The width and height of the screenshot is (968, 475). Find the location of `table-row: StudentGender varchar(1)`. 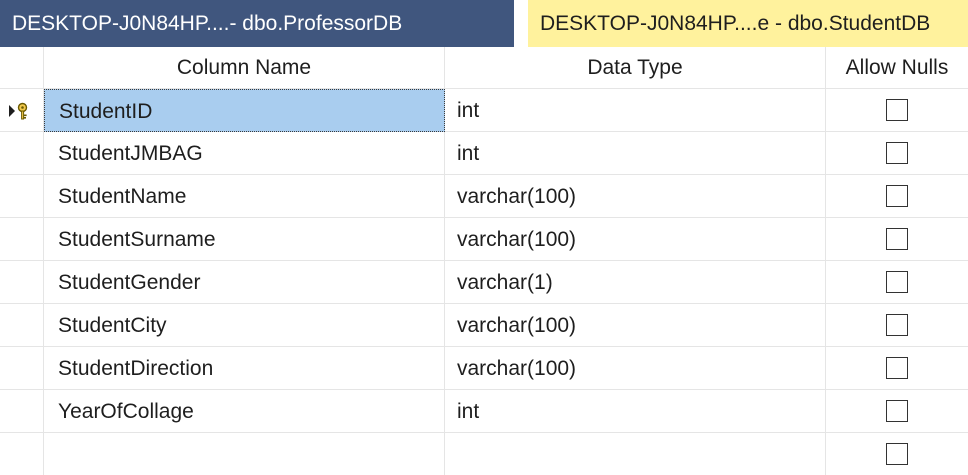

table-row: StudentGender varchar(1) is located at coordinates (484, 282).